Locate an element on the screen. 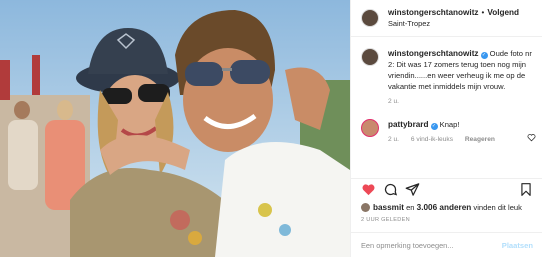  comment-username: pattybrard is located at coordinates (408, 124).